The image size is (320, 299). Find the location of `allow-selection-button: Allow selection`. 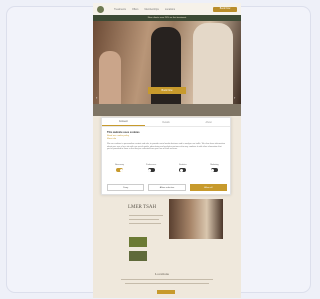

allow-selection-button: Allow selection is located at coordinates (167, 187).